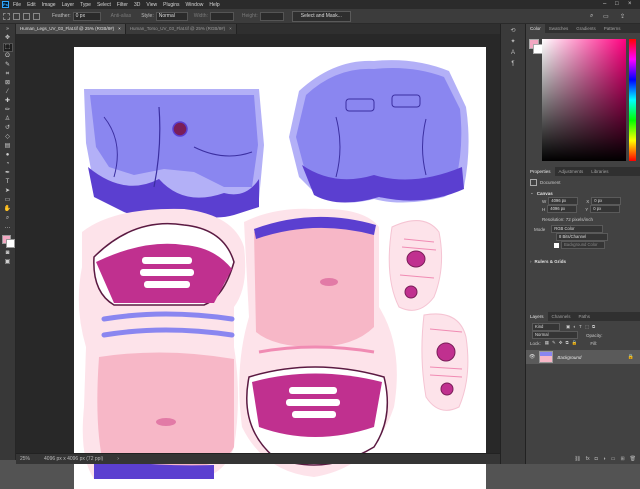 The image size is (640, 489). Describe the element at coordinates (613, 459) in the screenshot. I see `group-icon: ▭` at that location.